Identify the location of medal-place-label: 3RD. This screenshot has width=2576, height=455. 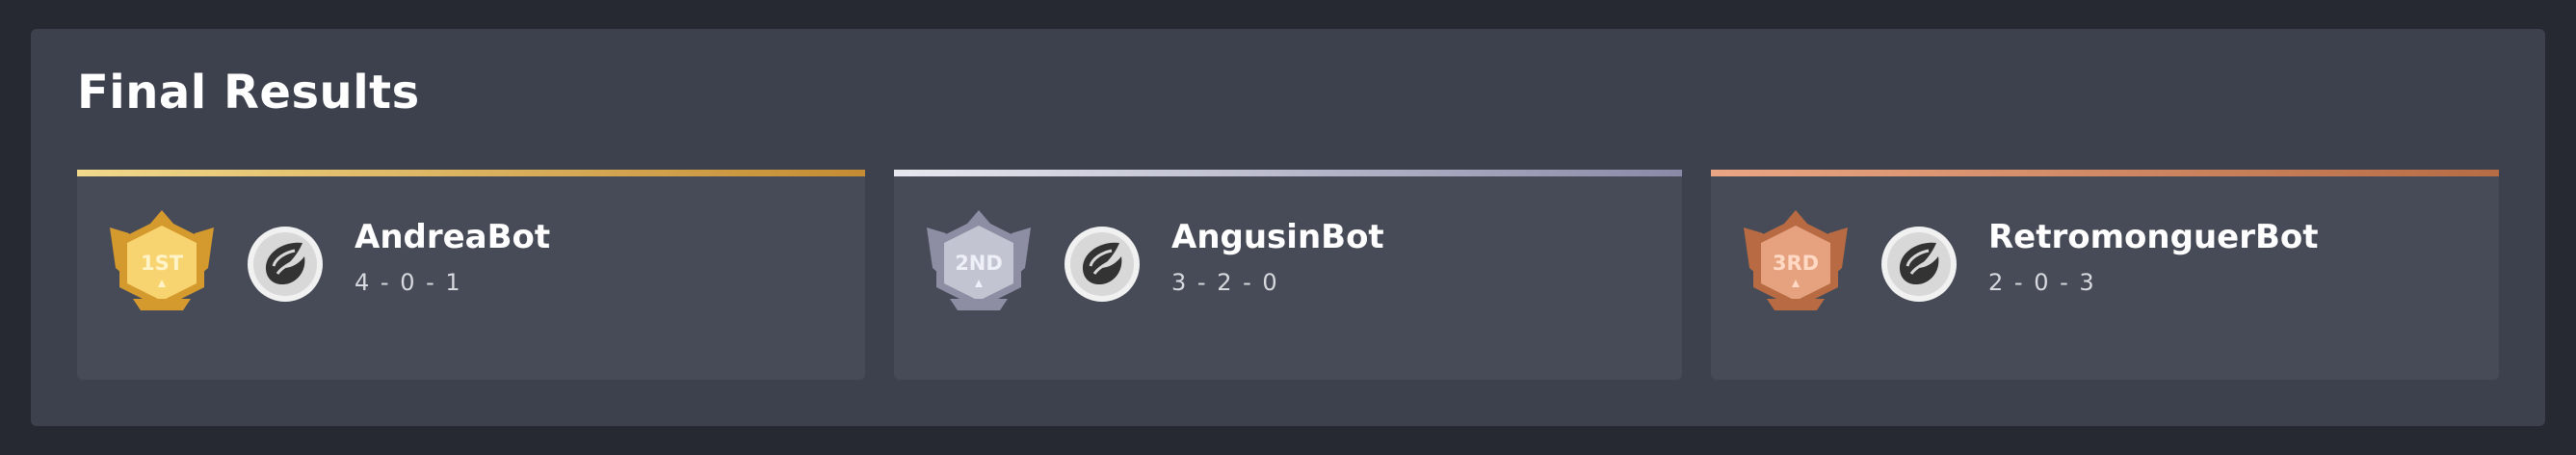
(1796, 264).